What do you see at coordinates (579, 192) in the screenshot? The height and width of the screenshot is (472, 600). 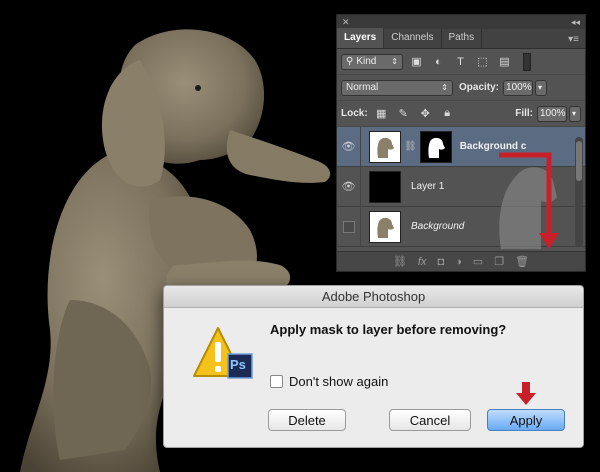 I see `layers-scrollbar` at bounding box center [579, 192].